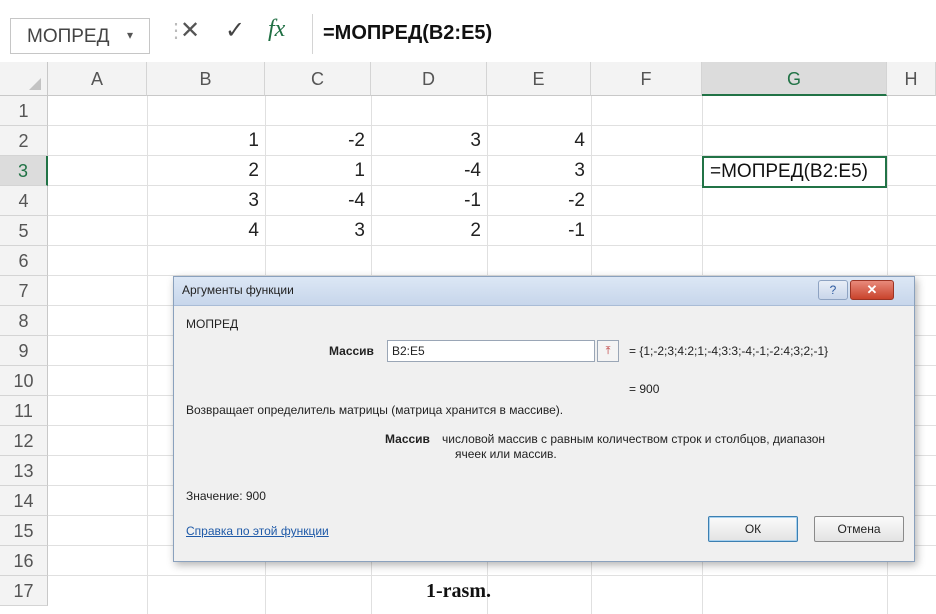 This screenshot has width=936, height=614. Describe the element at coordinates (429, 141) in the screenshot. I see `cell-d2: 3` at that location.